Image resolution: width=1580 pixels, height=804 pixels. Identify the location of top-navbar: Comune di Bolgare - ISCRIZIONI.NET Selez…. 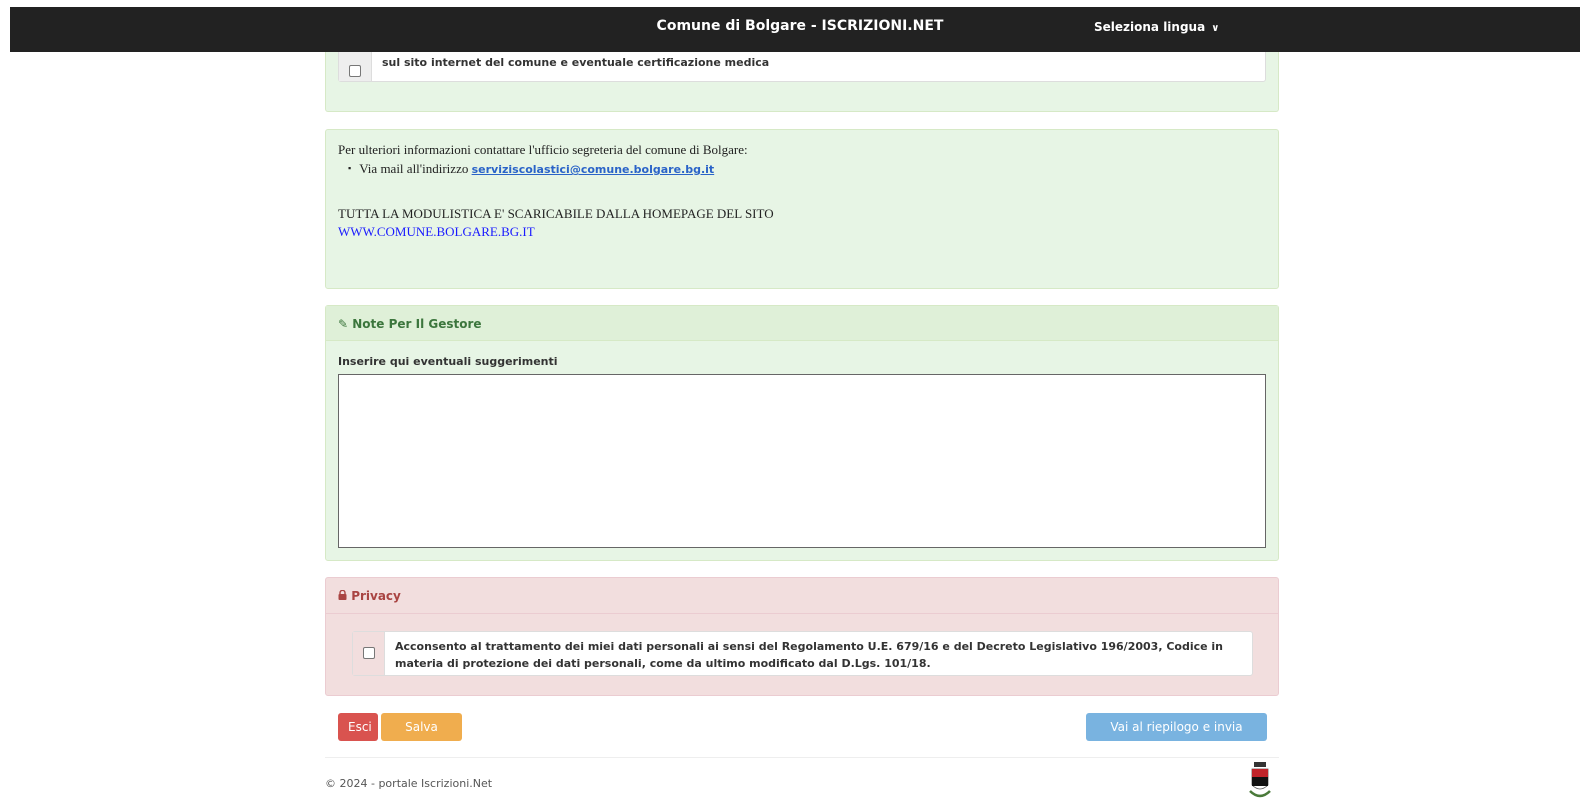
(795, 29).